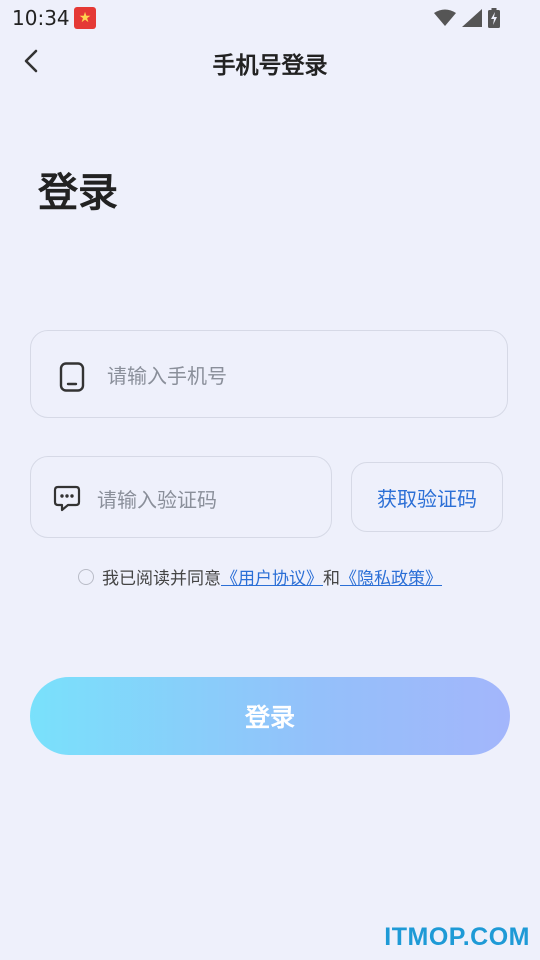 The width and height of the screenshot is (540, 960). What do you see at coordinates (391, 576) in the screenshot?
I see `privacy-policy-link: 《隐私政策》` at bounding box center [391, 576].